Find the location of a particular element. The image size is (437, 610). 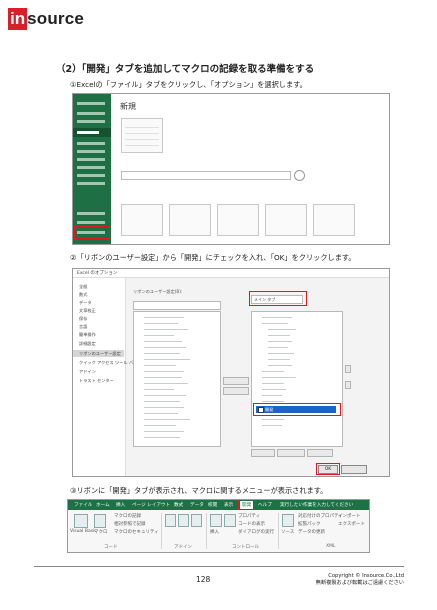

developer-highlight-box is located at coordinates (297, 409).